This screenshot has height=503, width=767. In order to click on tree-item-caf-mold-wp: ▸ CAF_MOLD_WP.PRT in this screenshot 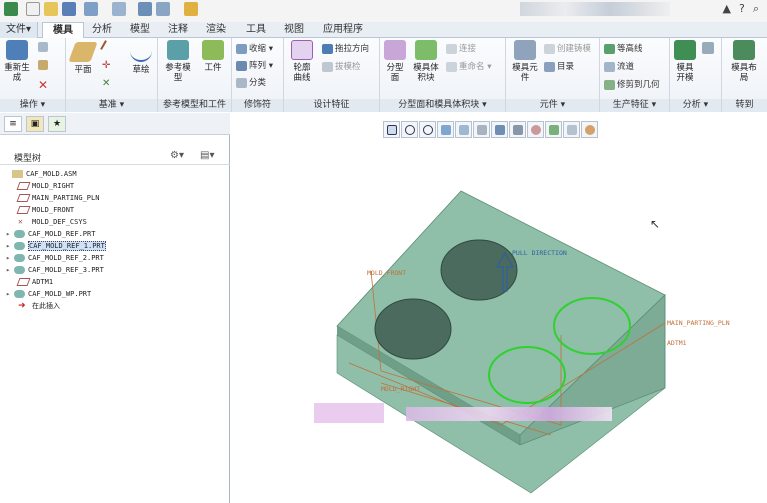, I will do `click(48, 294)`.